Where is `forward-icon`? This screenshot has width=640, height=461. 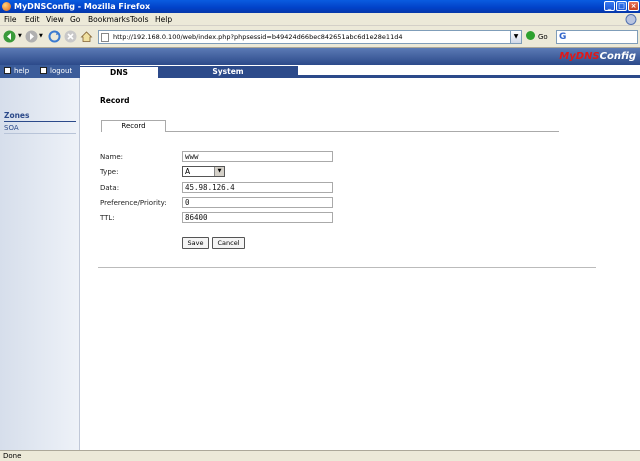
forward-icon is located at coordinates (31, 36).